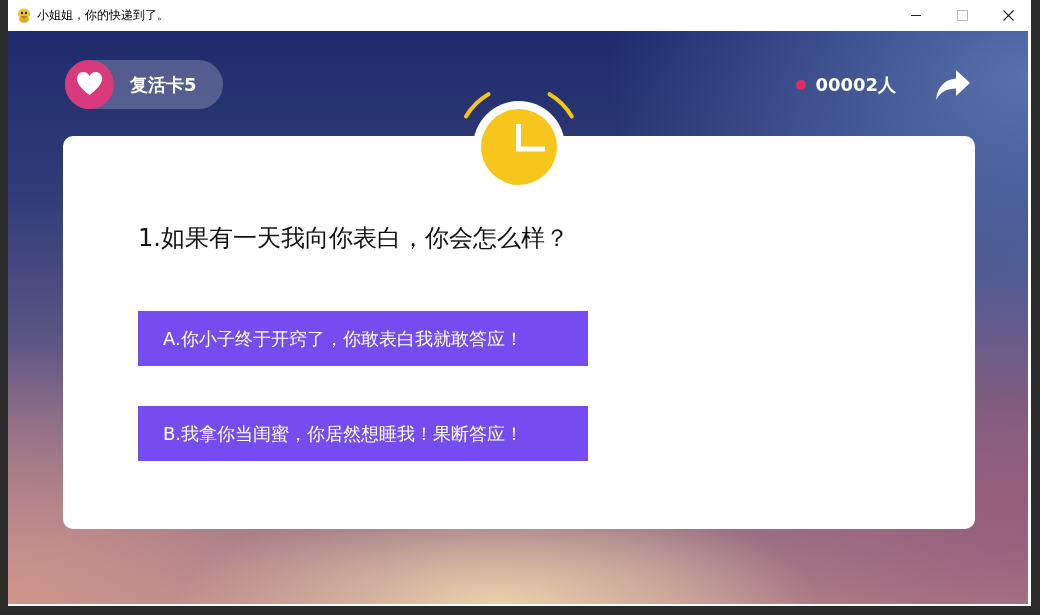 The width and height of the screenshot is (1040, 615). What do you see at coordinates (1008, 15) in the screenshot?
I see `close-icon` at bounding box center [1008, 15].